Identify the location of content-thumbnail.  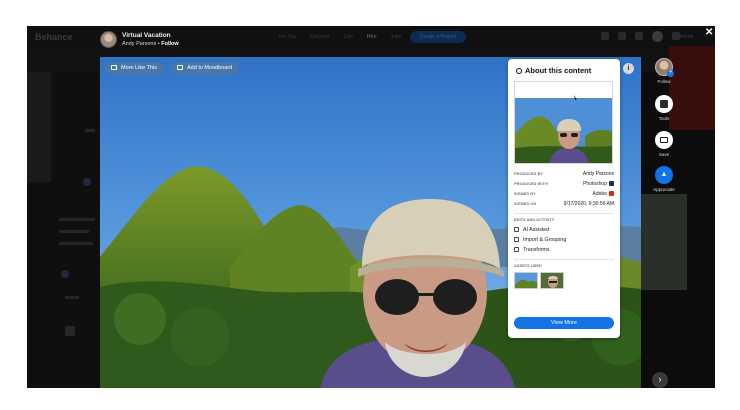
(563, 122).